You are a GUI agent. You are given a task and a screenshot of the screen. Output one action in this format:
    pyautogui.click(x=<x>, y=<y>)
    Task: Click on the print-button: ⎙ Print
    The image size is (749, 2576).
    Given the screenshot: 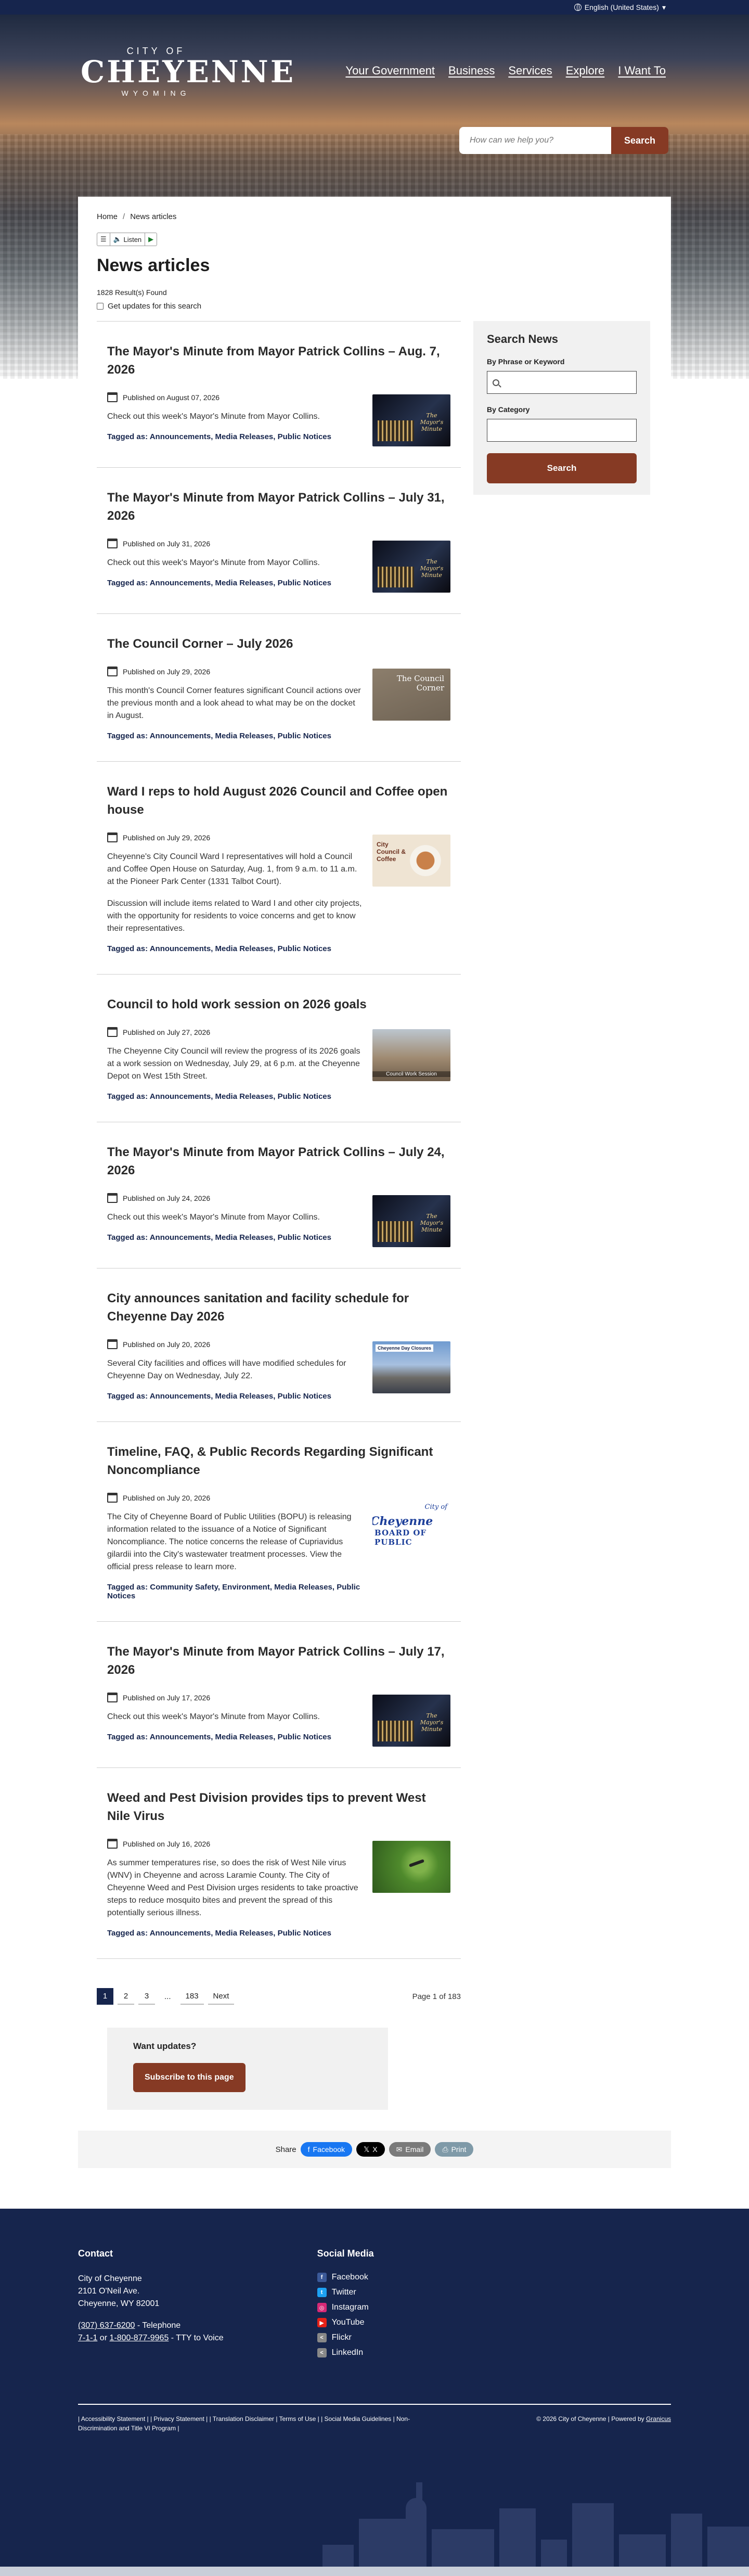 What is the action you would take?
    pyautogui.click(x=455, y=2150)
    